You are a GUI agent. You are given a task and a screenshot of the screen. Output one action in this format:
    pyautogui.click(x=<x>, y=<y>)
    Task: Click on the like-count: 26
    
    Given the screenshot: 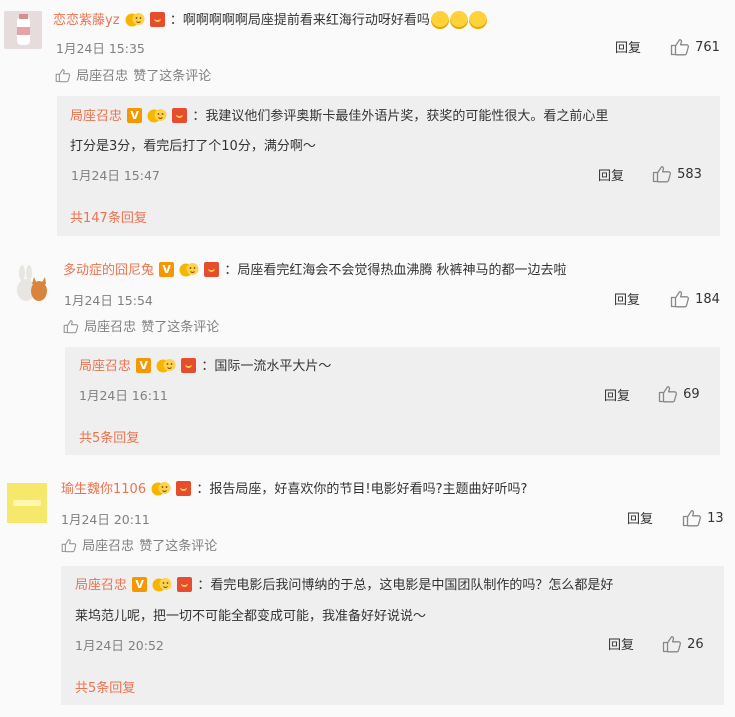 What is the action you would take?
    pyautogui.click(x=695, y=644)
    